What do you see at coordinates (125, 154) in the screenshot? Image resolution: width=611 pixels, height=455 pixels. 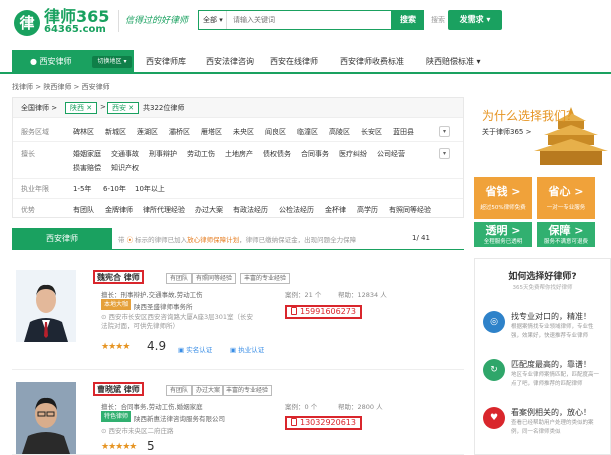 I see `filter-option: 交通事故` at bounding box center [125, 154].